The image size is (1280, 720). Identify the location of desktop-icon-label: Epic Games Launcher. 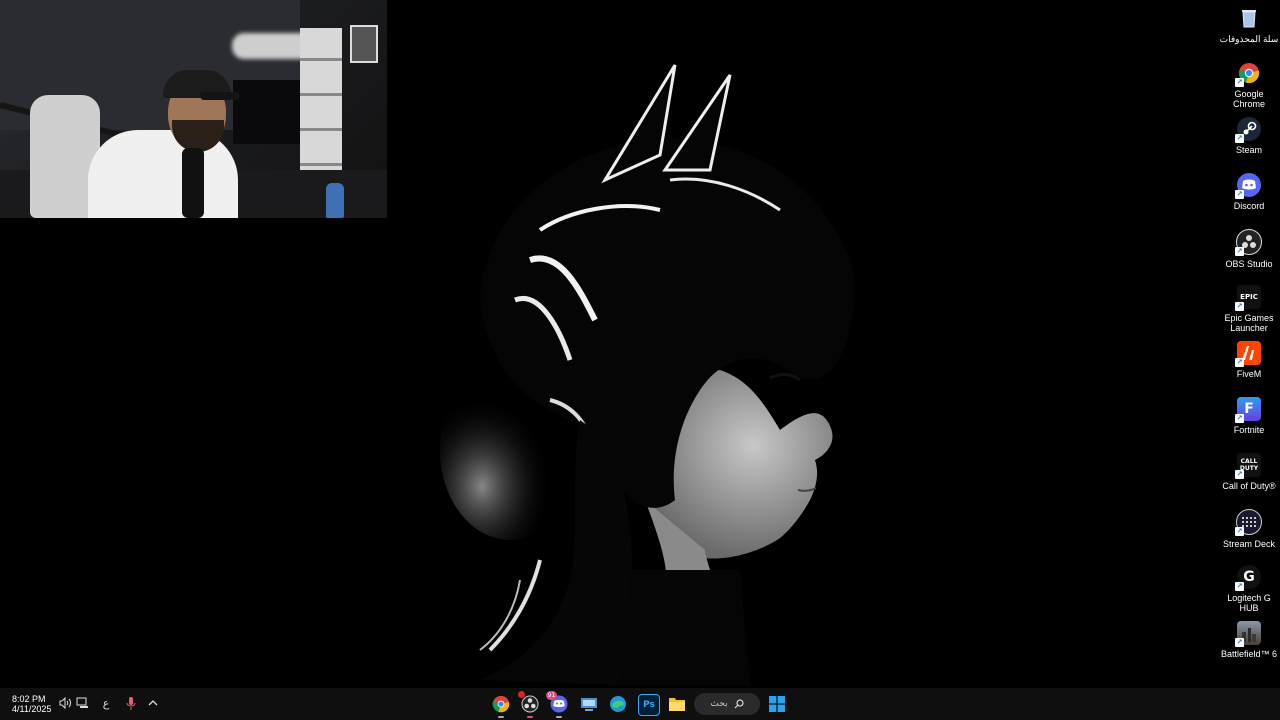
(1249, 323).